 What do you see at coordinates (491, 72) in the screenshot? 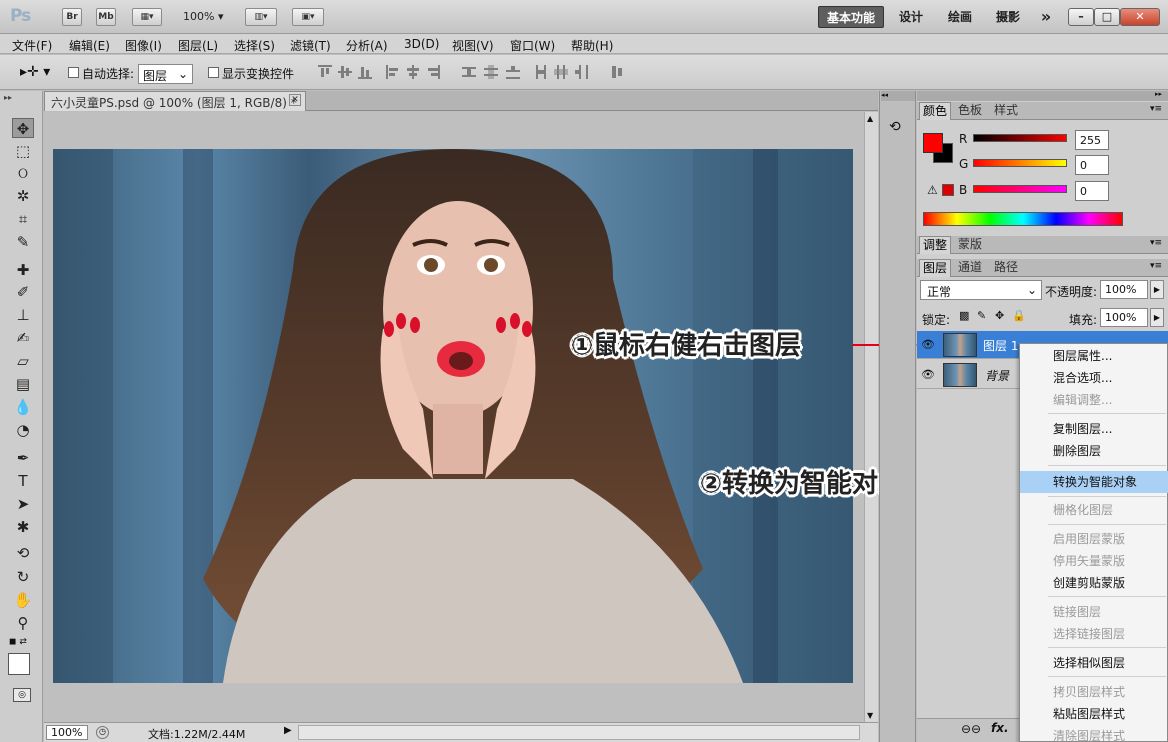
I see `distribute-vcenter-icon` at bounding box center [491, 72].